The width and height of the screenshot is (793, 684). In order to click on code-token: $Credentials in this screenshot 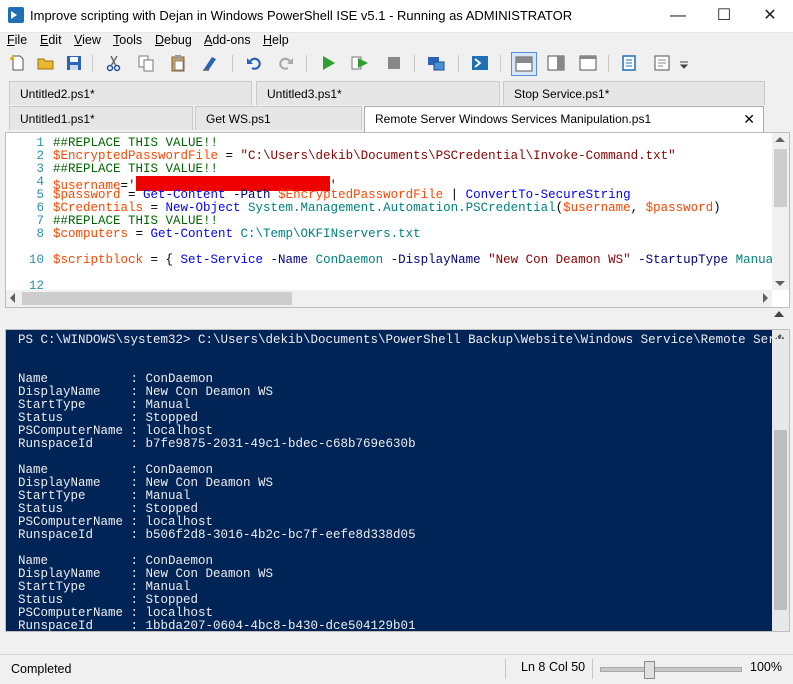, I will do `click(98, 208)`.